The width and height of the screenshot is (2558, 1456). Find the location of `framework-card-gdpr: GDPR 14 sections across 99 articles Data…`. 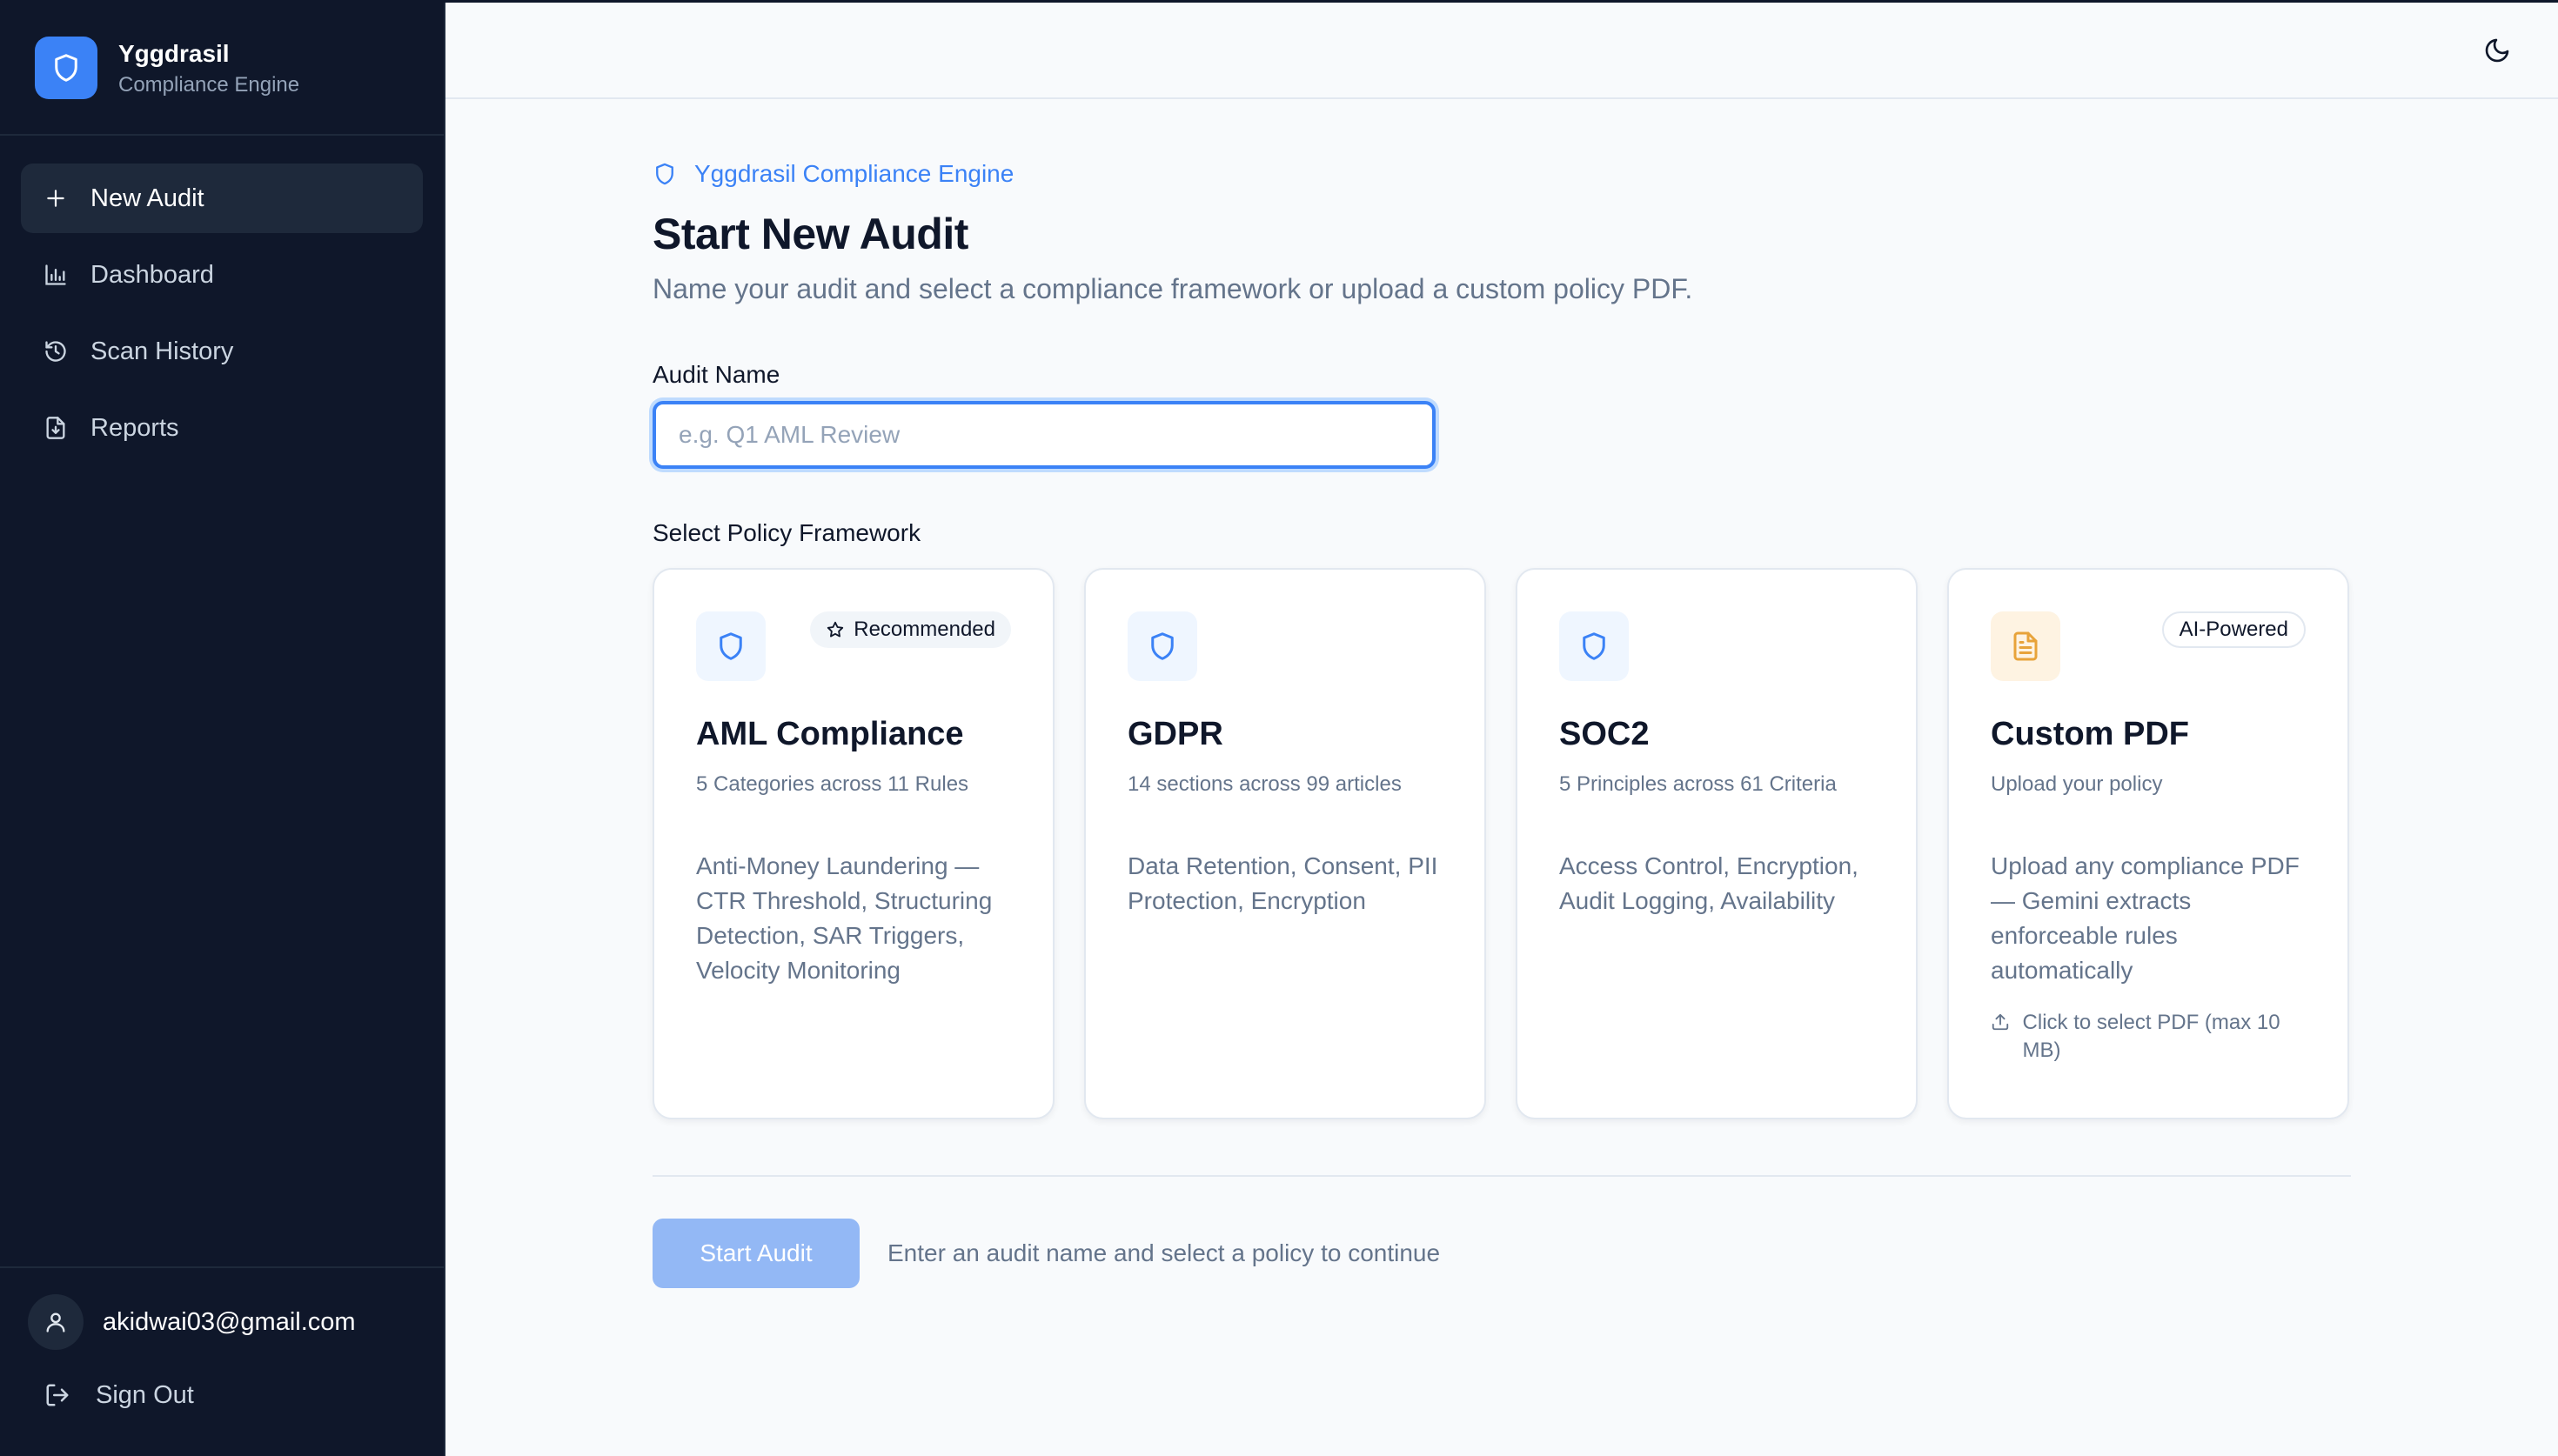

framework-card-gdpr: GDPR 14 sections across 99 articles Data… is located at coordinates (1285, 843).